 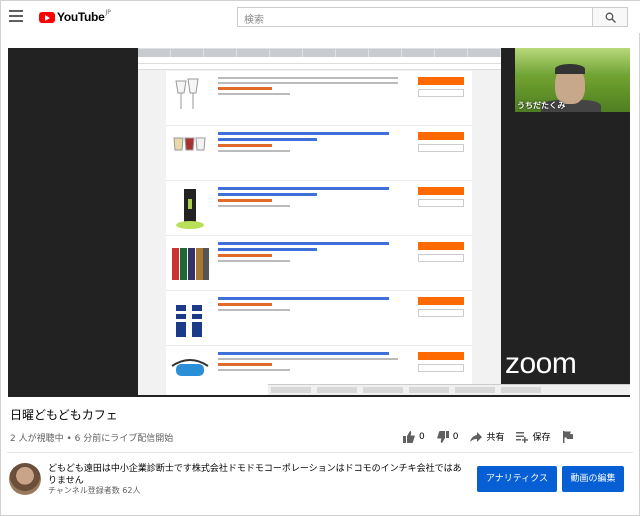 What do you see at coordinates (94, 490) in the screenshot?
I see `subscriber-count: チャンネル登録者数 62人` at bounding box center [94, 490].